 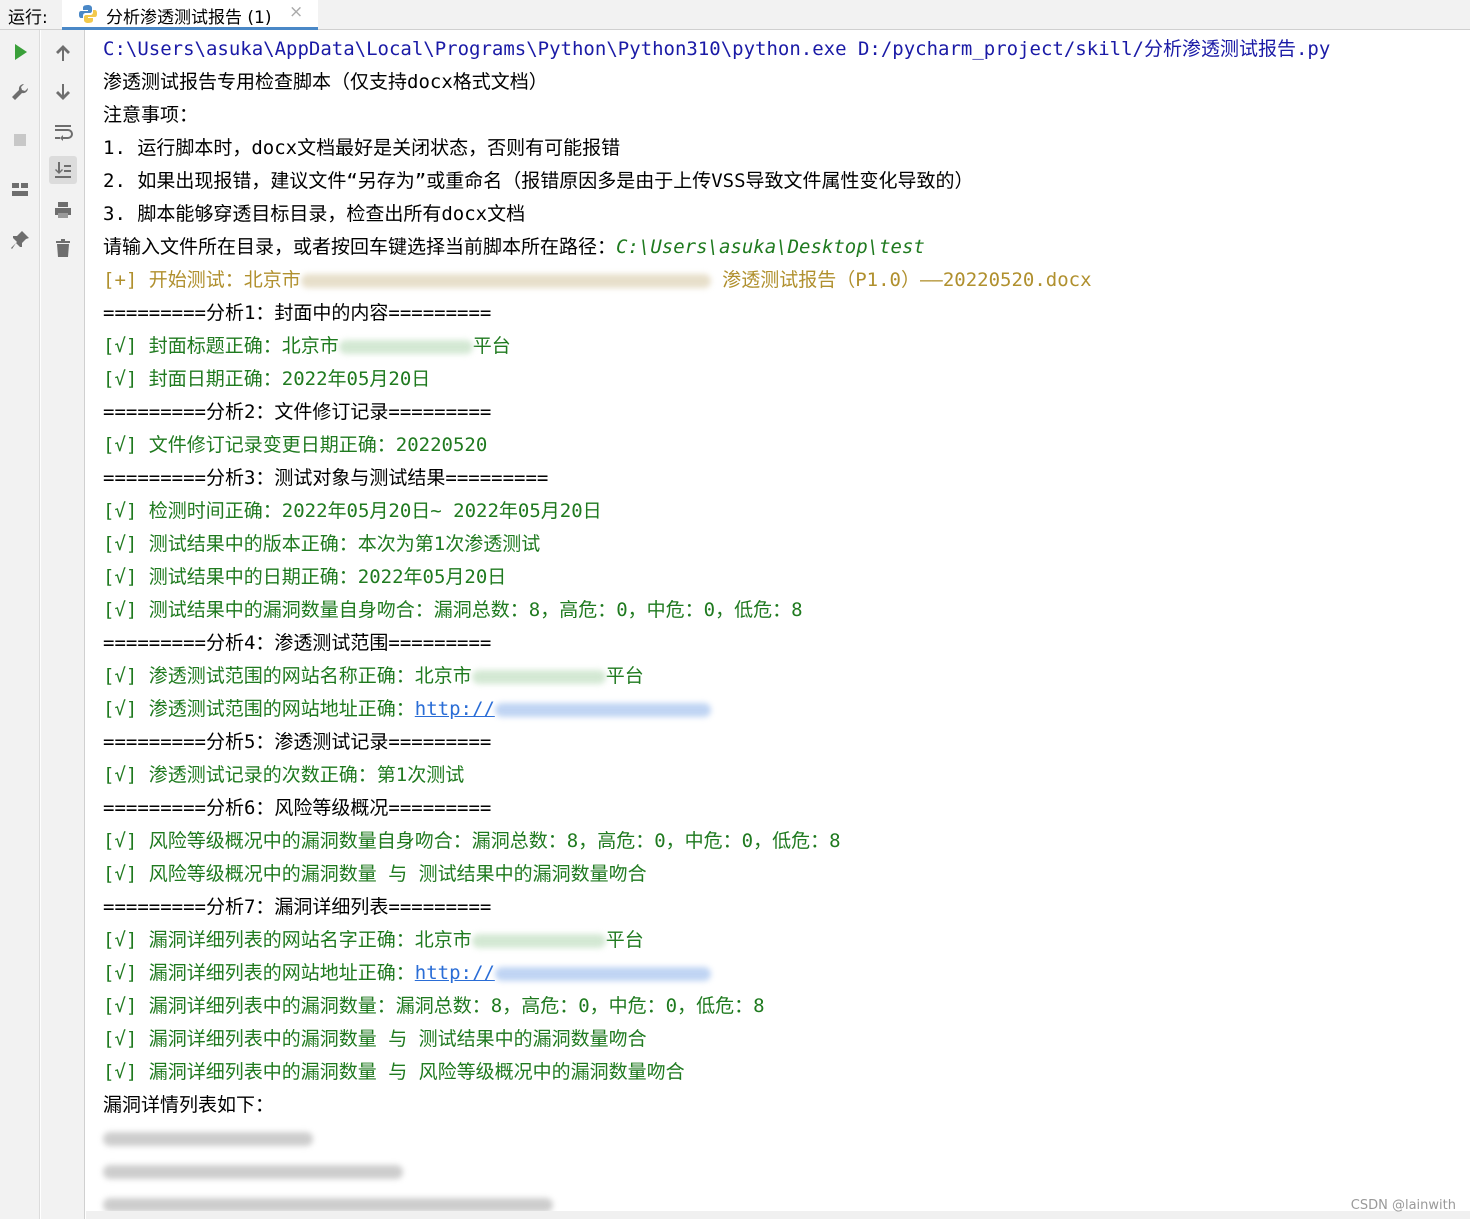 What do you see at coordinates (296, 12) in the screenshot?
I see `close-tab-icon: ×` at bounding box center [296, 12].